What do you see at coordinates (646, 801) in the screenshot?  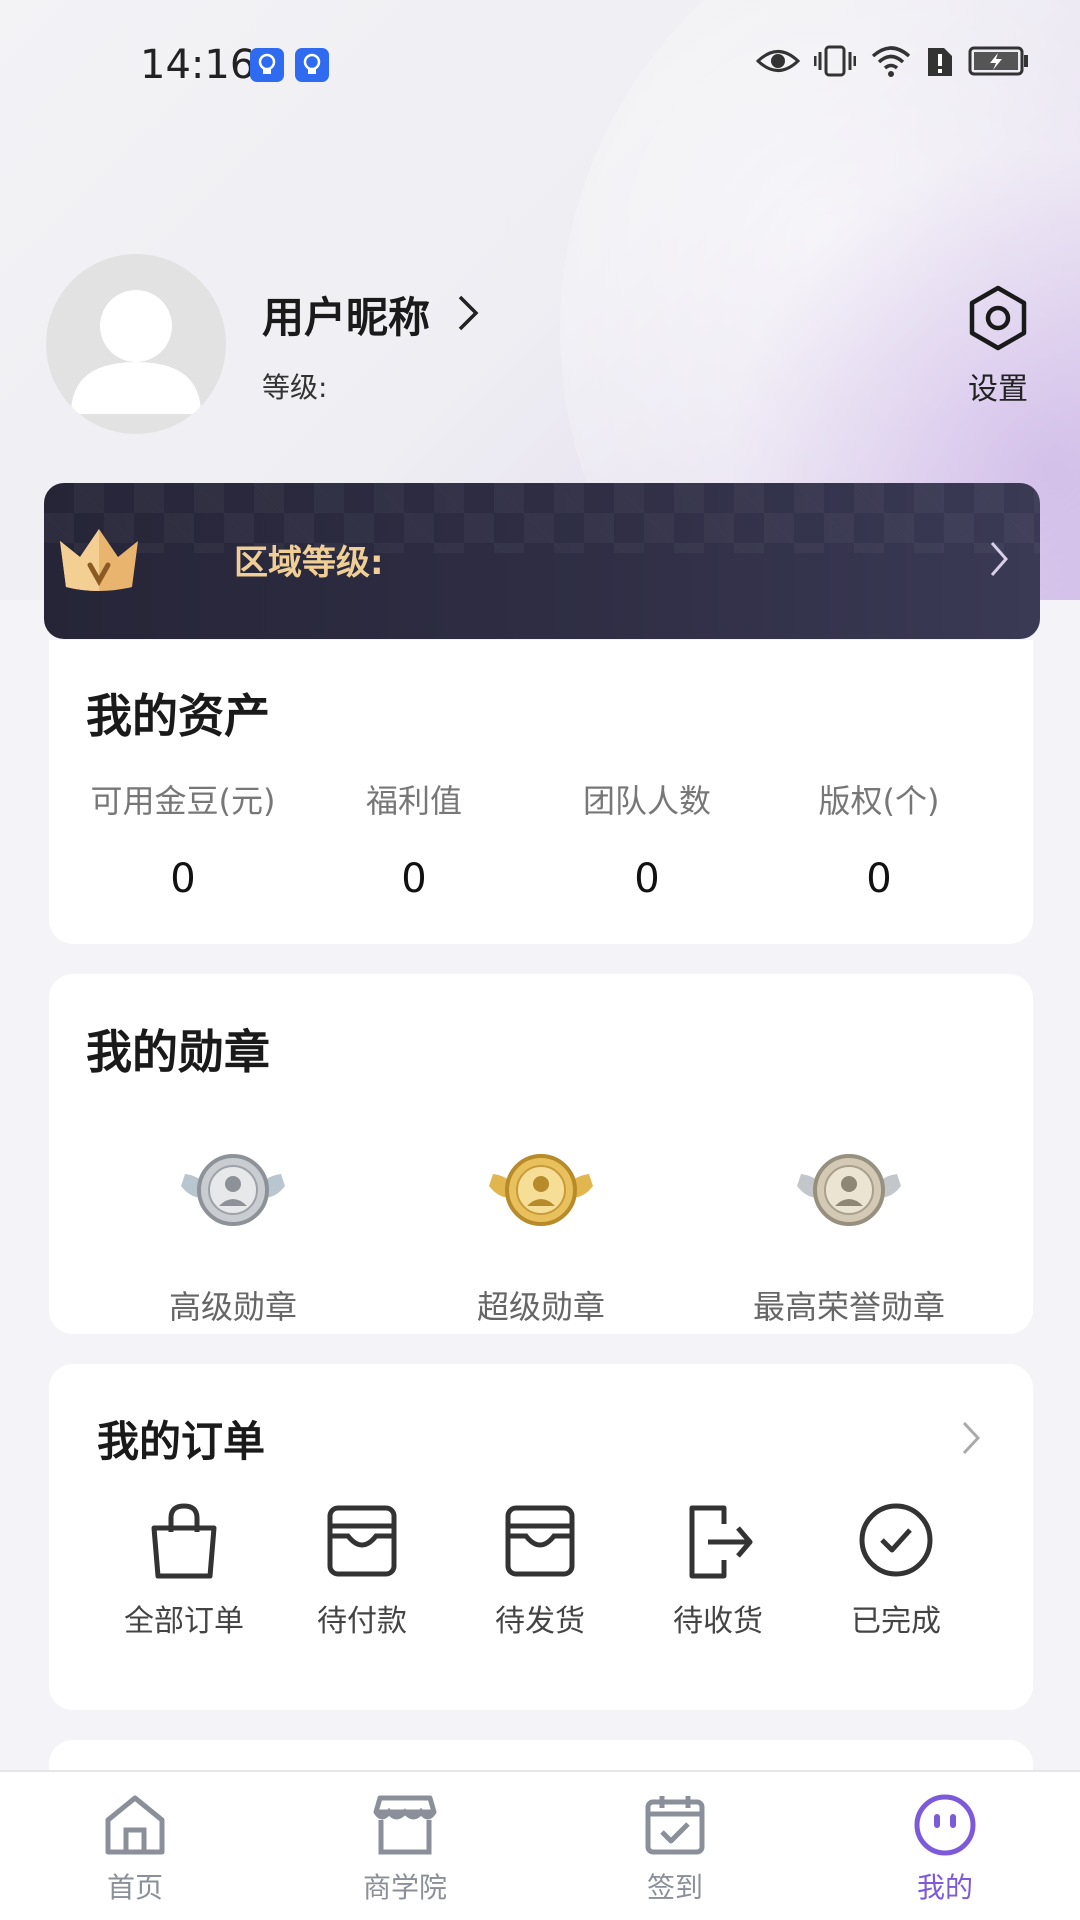 I see `asset-label: 团队人数` at bounding box center [646, 801].